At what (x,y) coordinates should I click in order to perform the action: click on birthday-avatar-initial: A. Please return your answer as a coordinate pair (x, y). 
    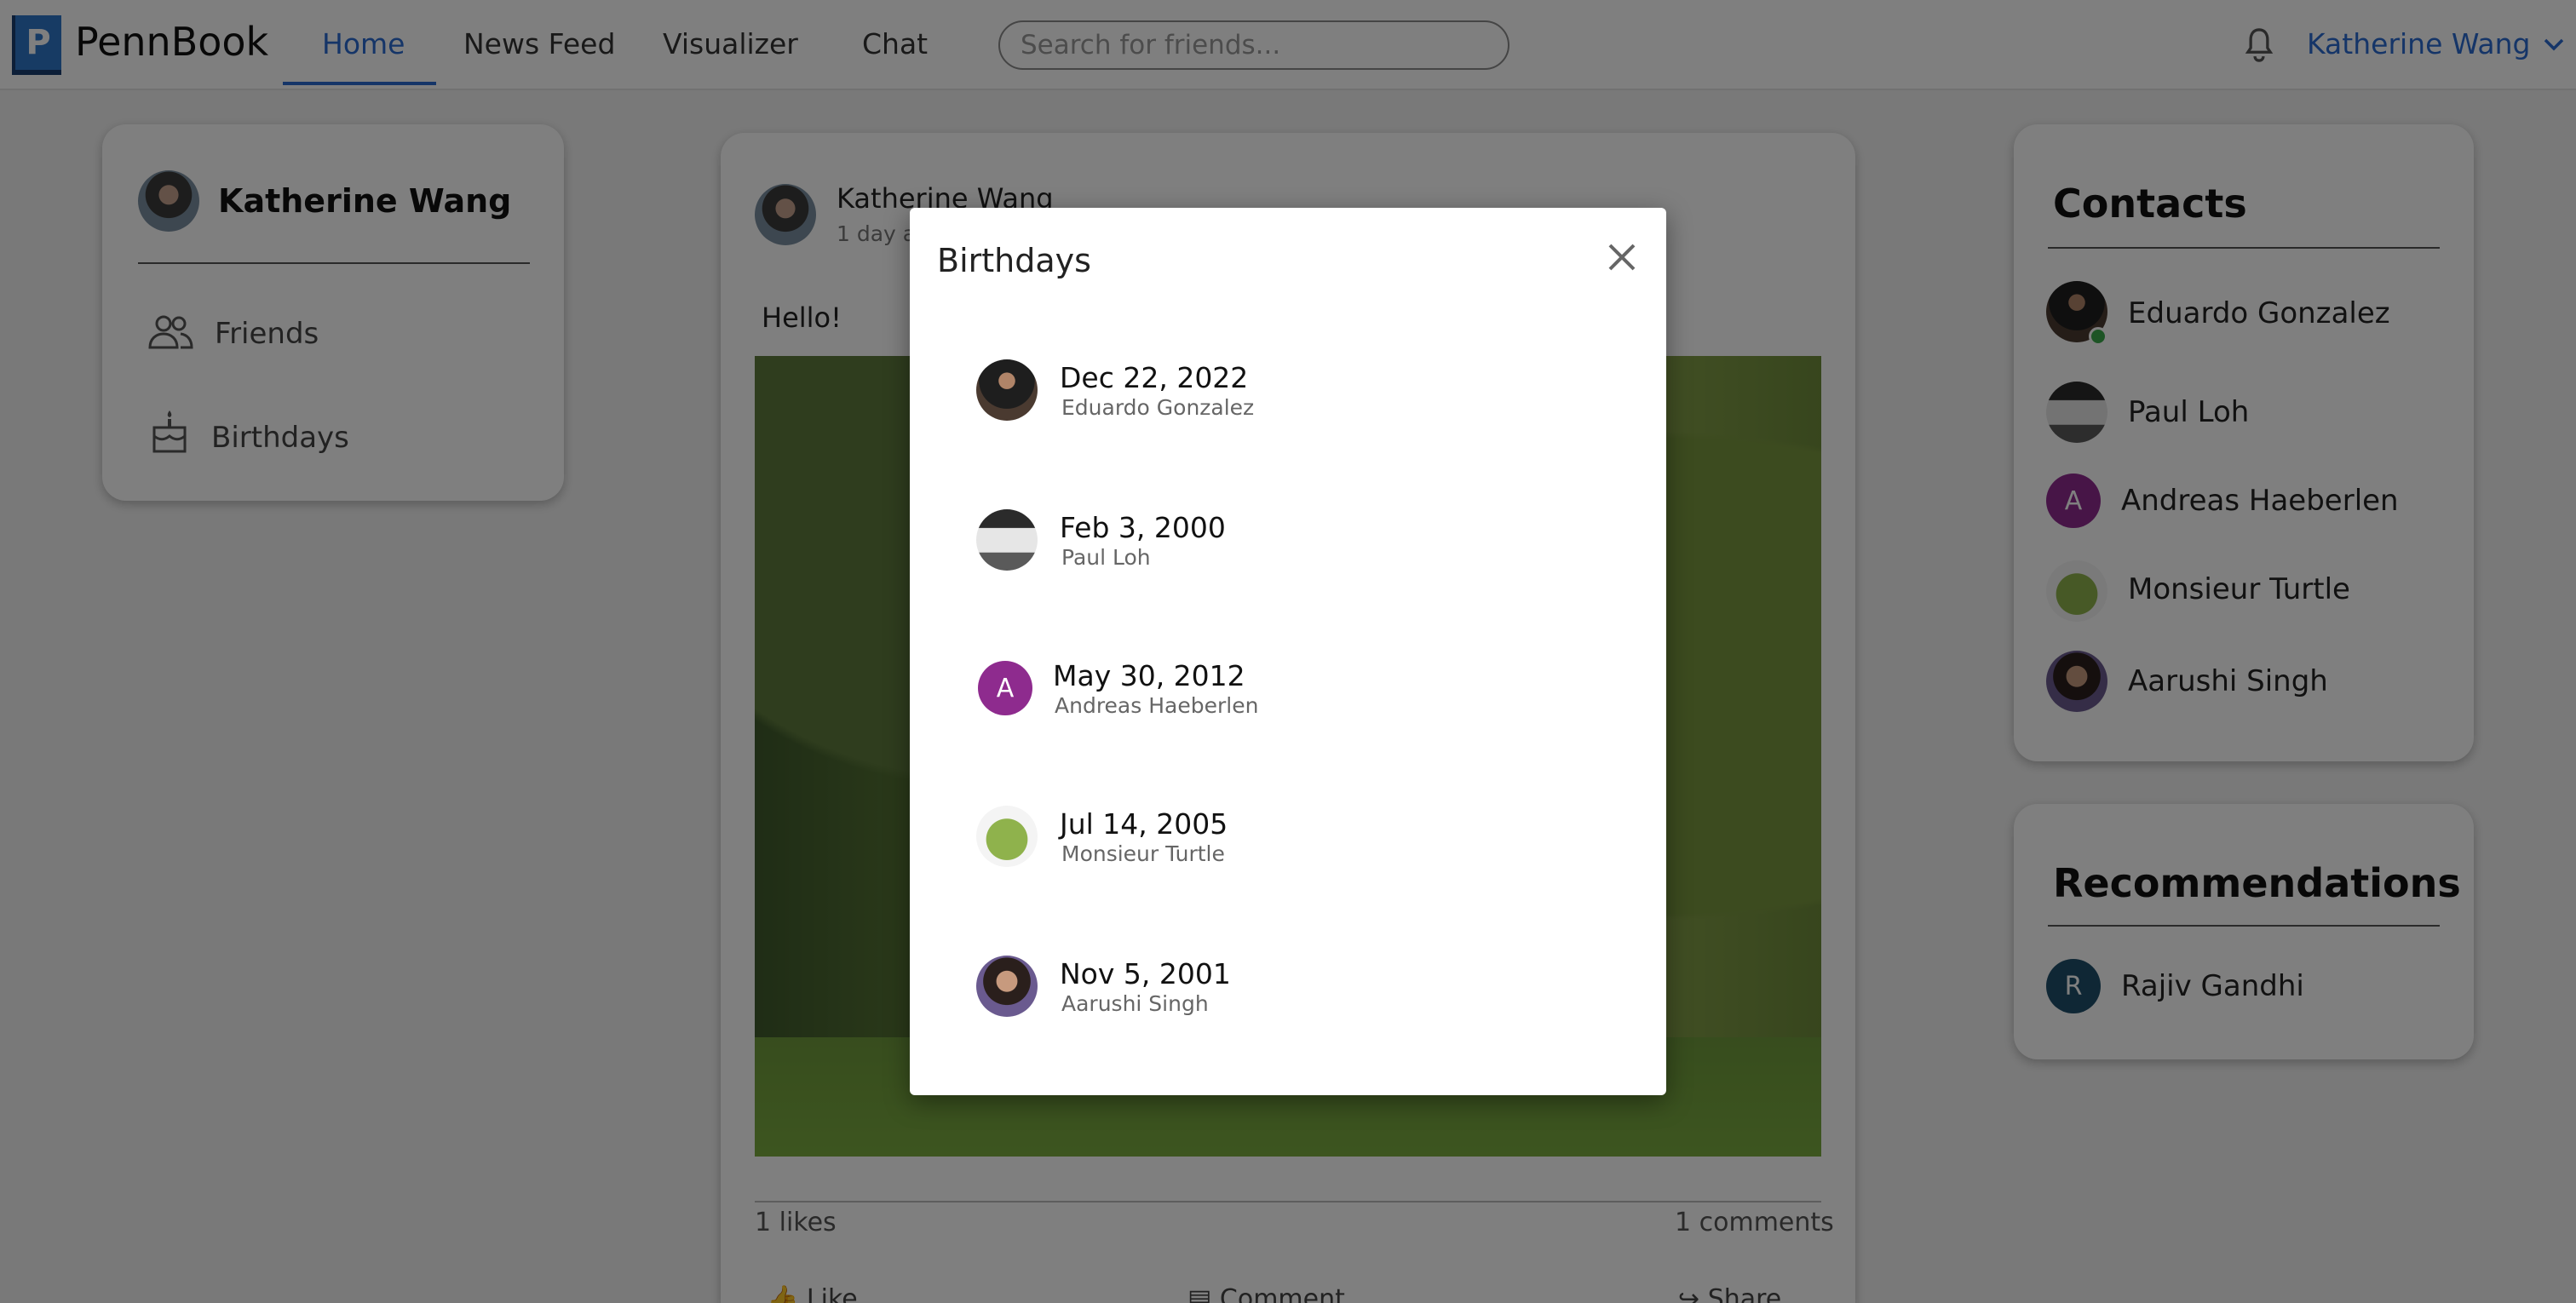
    Looking at the image, I should click on (1005, 688).